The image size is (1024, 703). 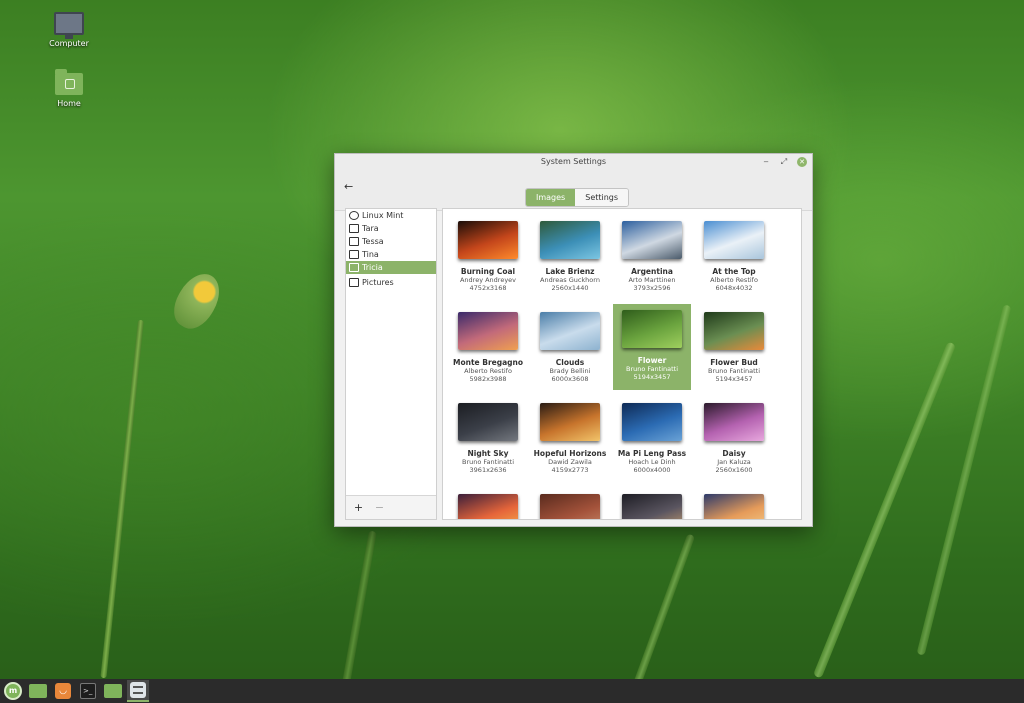 What do you see at coordinates (570, 288) in the screenshot?
I see `wallpaper-resolution: 2560x1440` at bounding box center [570, 288].